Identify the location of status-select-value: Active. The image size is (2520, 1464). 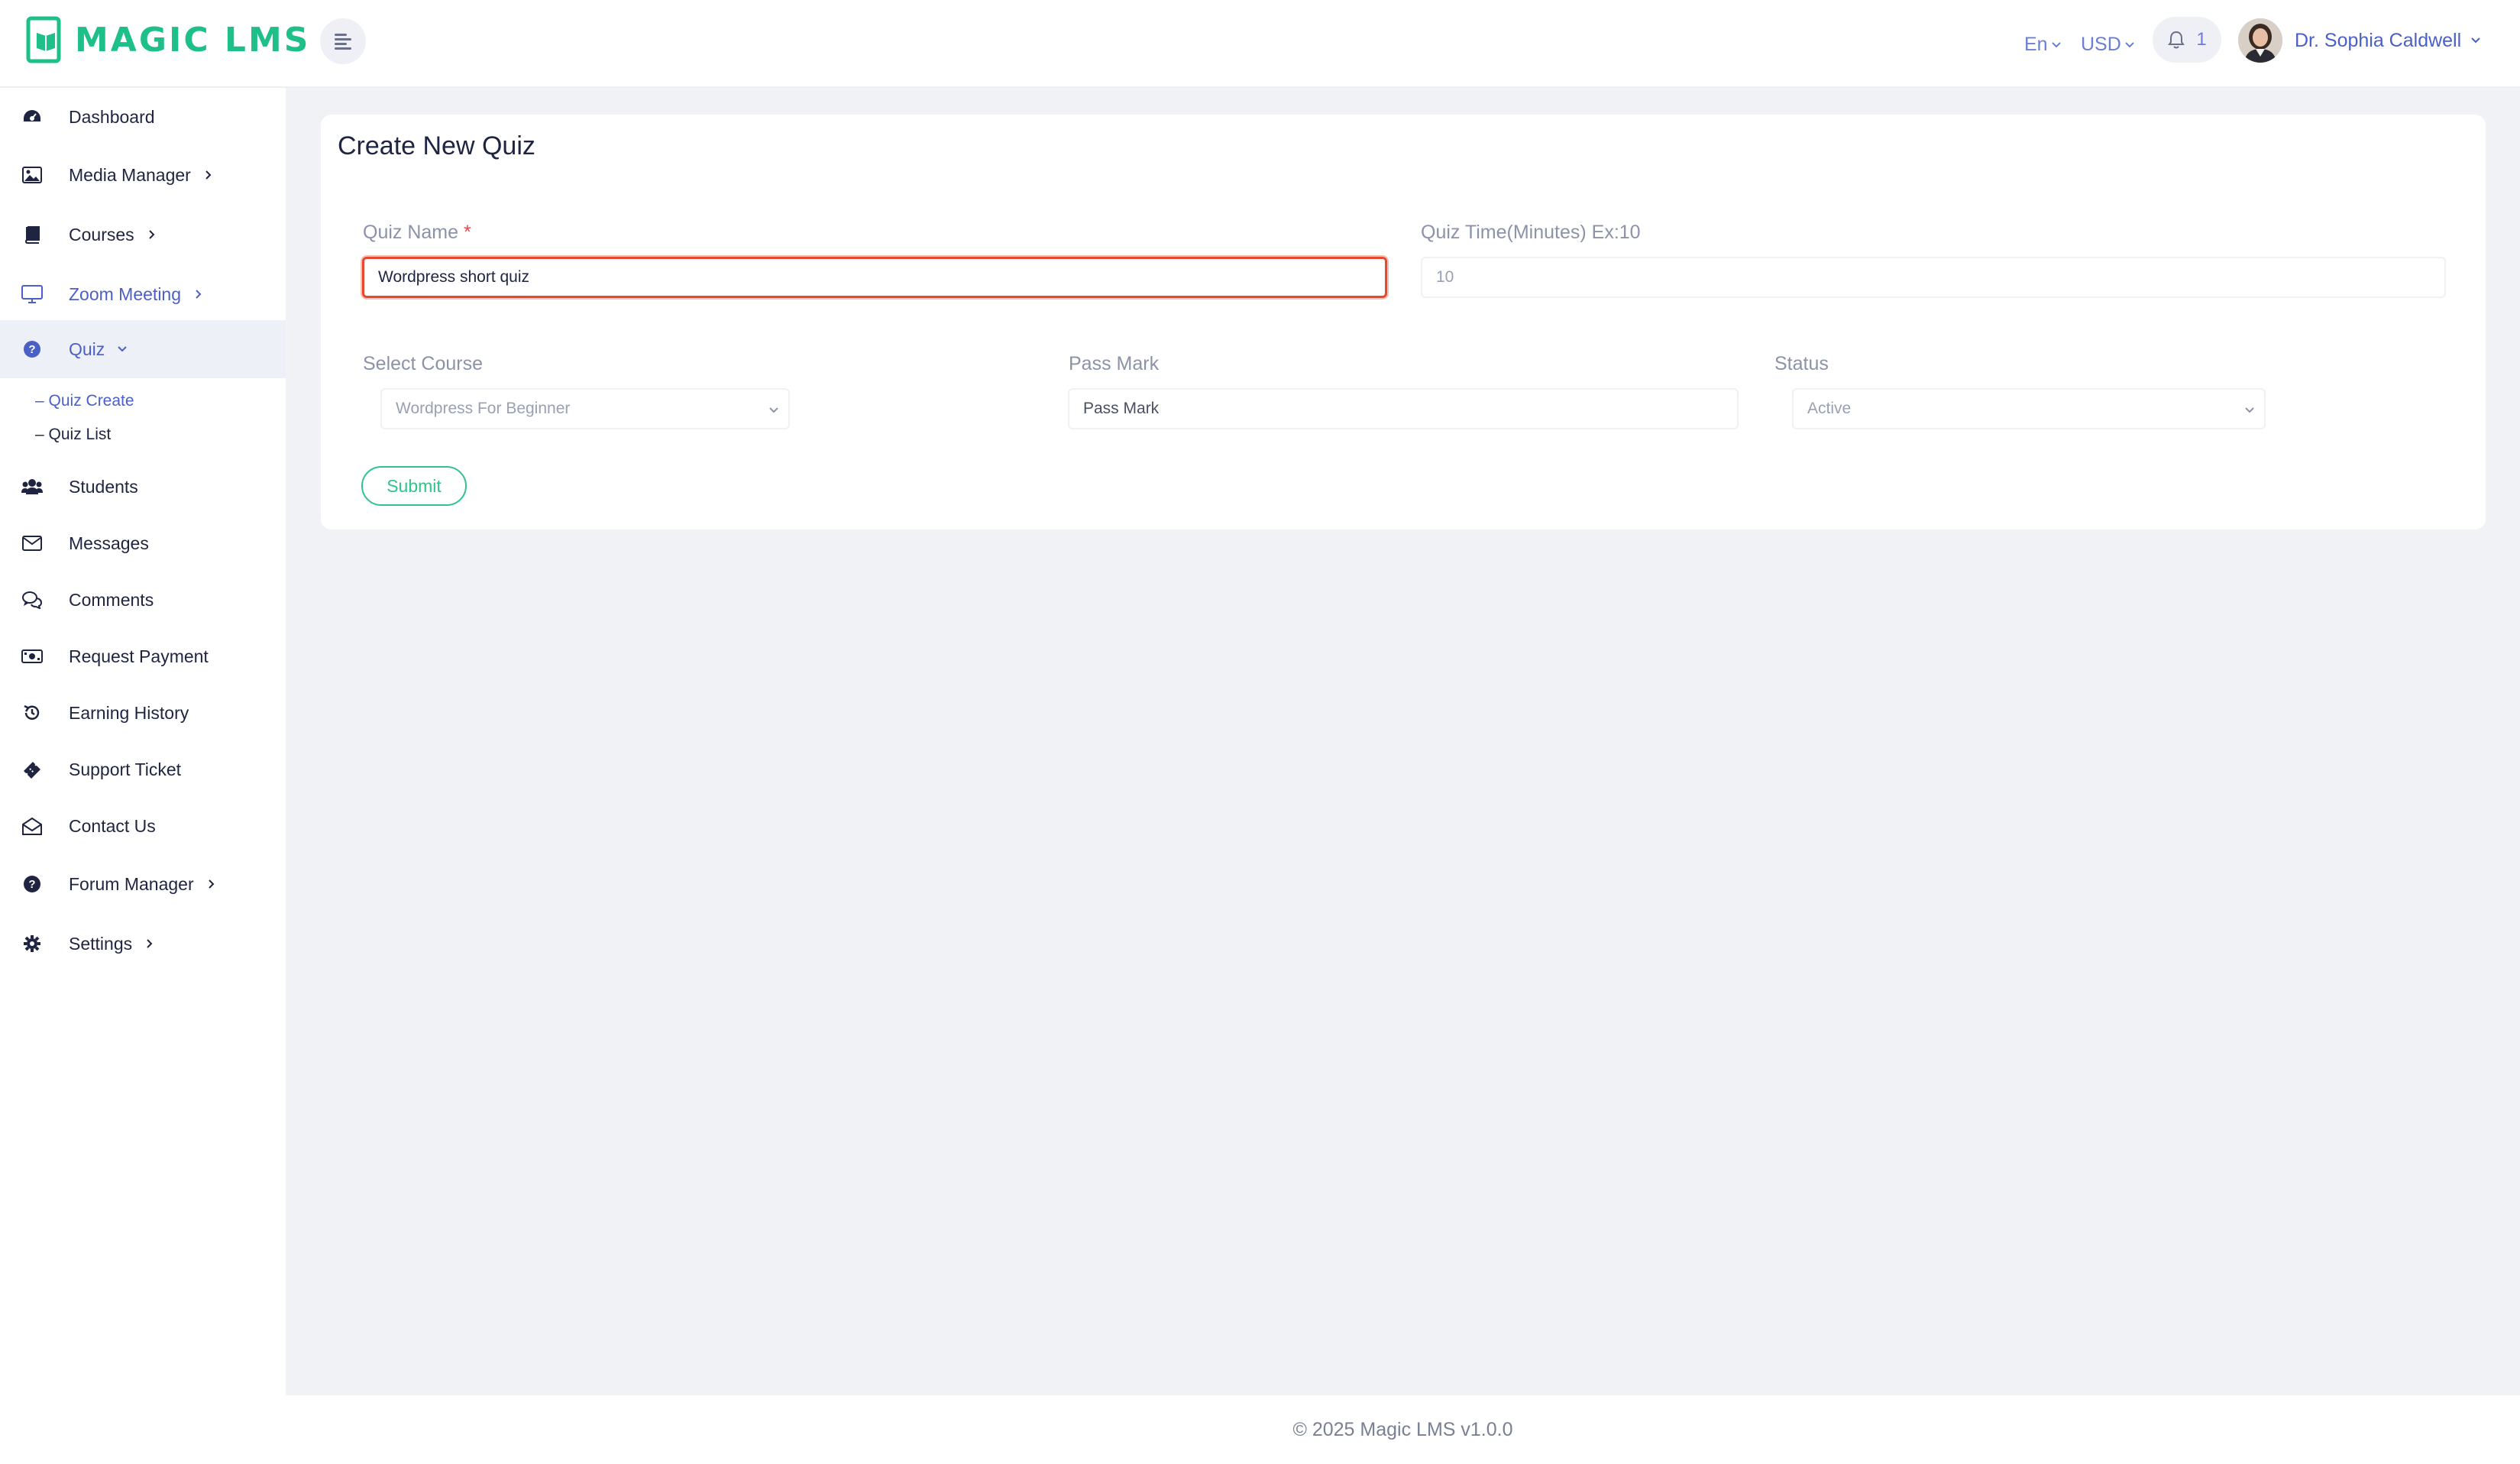
(1830, 409).